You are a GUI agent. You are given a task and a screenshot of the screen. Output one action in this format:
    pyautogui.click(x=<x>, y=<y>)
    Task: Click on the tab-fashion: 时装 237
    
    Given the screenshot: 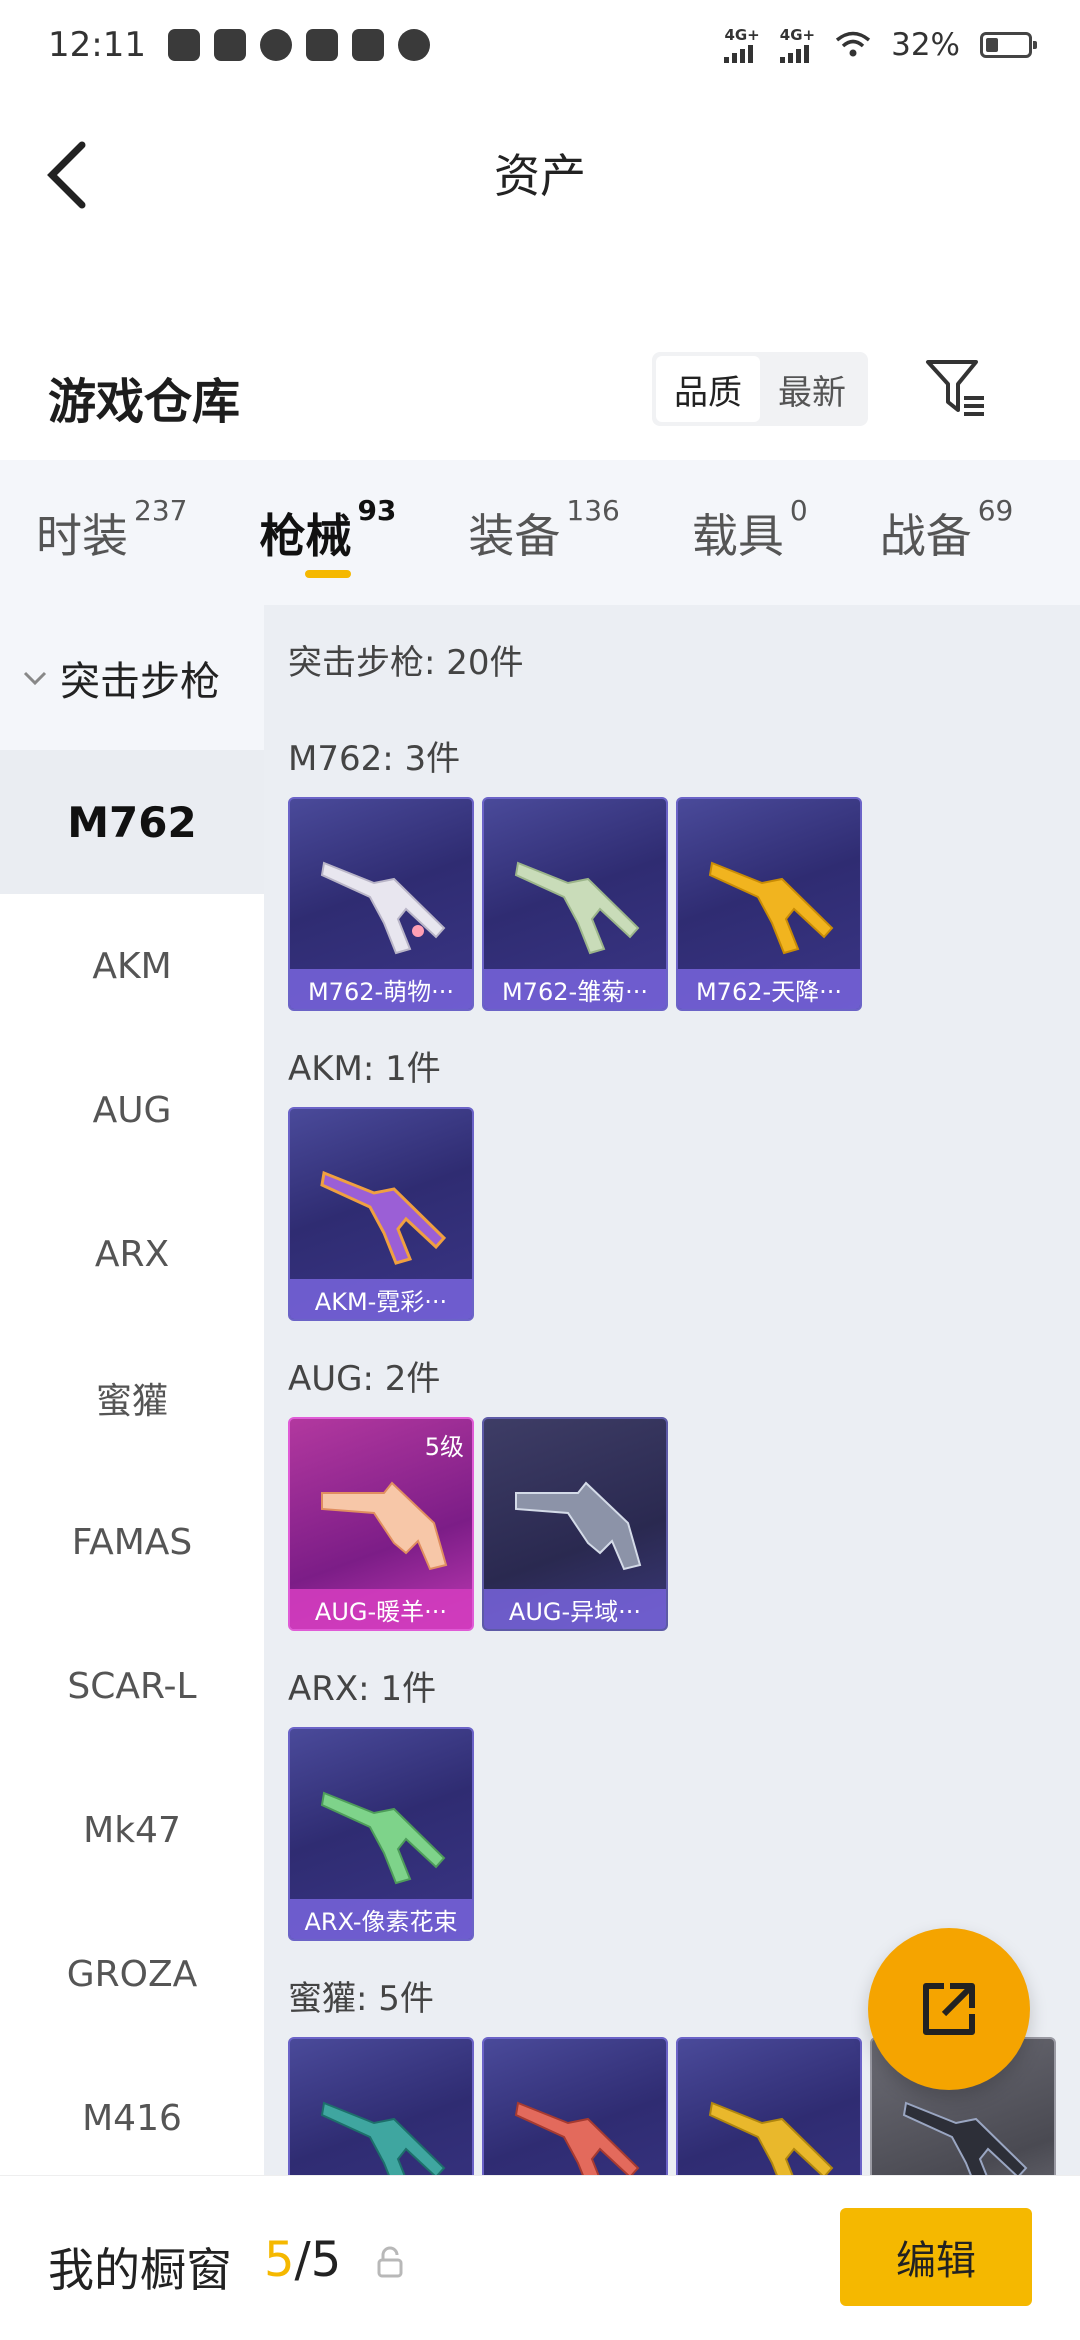 What is the action you would take?
    pyautogui.click(x=111, y=532)
    